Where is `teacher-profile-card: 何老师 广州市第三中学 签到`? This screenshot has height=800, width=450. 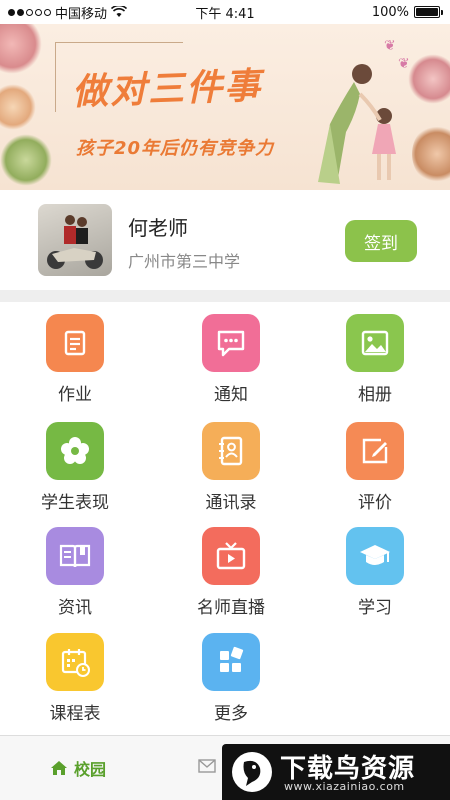 teacher-profile-card: 何老师 广州市第三中学 签到 is located at coordinates (225, 240).